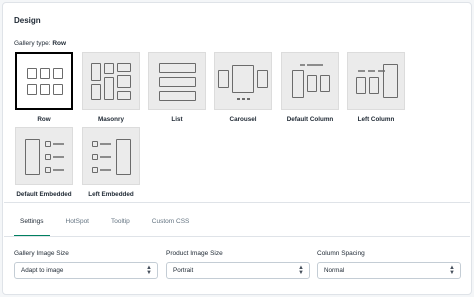 Image resolution: width=474 pixels, height=297 pixels. I want to click on layout-option-default-column: Default Column, so click(311, 87).